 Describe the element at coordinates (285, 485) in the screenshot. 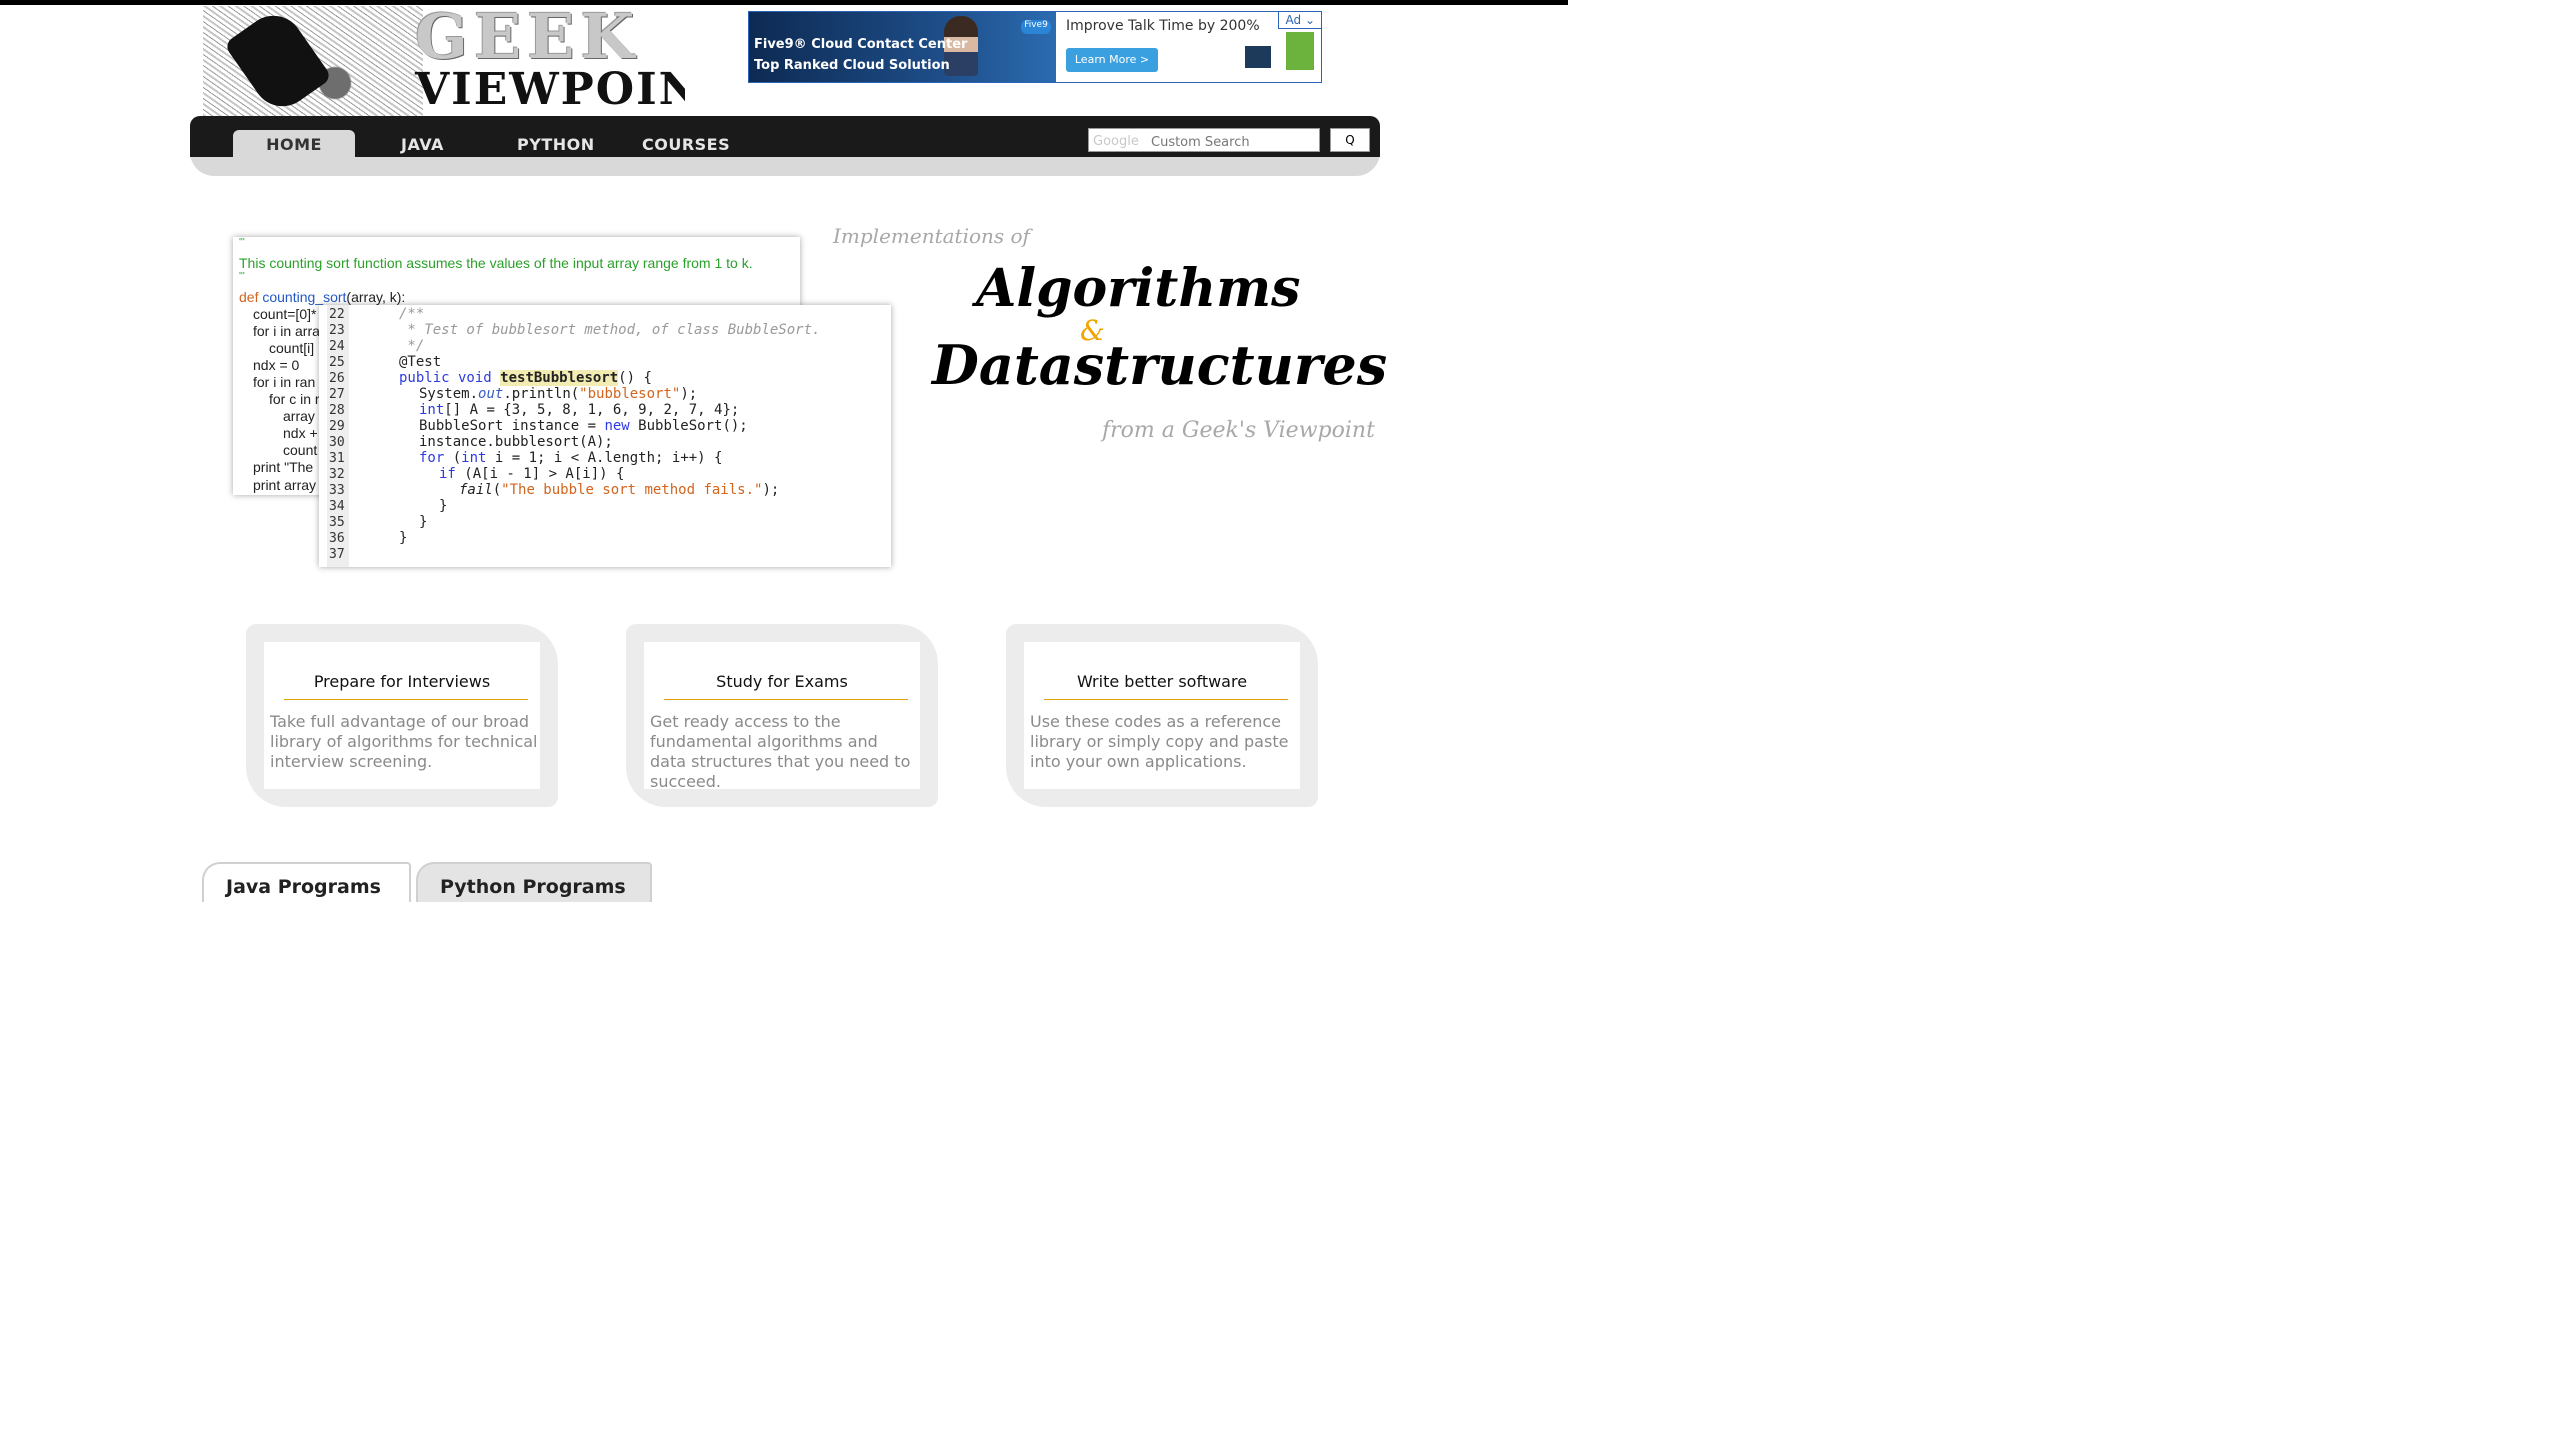

I see `code-line: print array` at that location.